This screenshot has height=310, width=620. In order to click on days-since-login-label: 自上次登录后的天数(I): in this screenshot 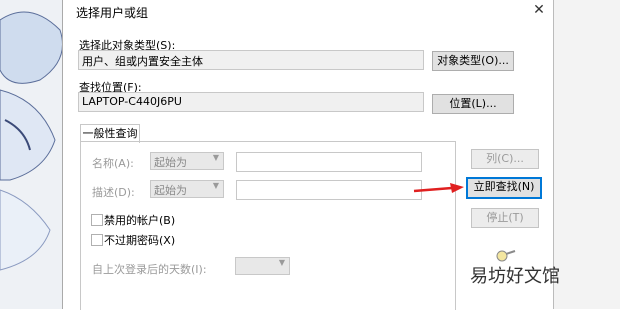, I will do `click(149, 269)`.